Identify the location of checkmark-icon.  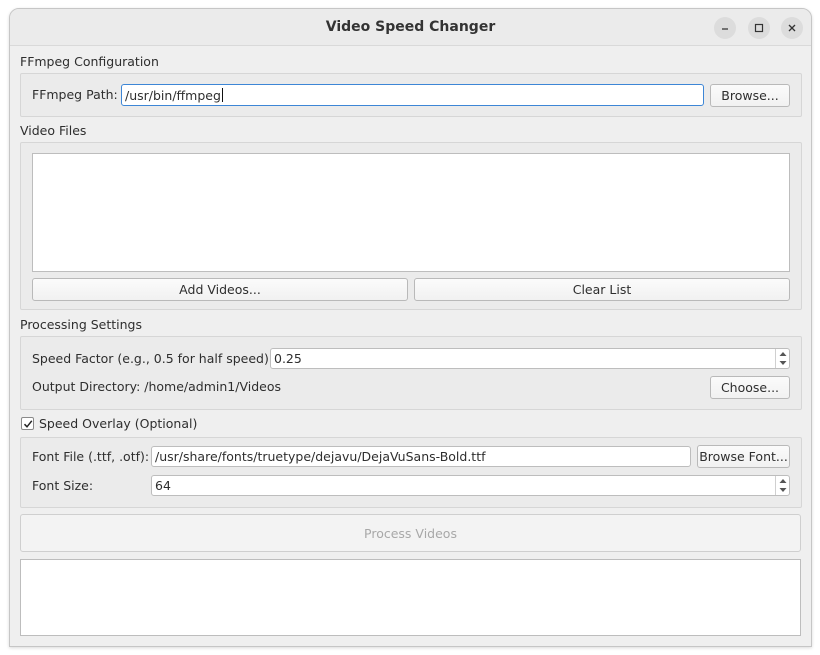
(27, 423).